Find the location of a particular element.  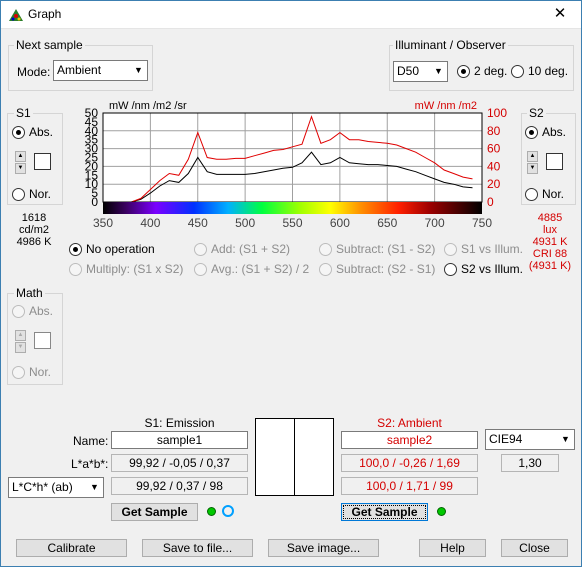

de-formula-value: CIE94 is located at coordinates (506, 439).